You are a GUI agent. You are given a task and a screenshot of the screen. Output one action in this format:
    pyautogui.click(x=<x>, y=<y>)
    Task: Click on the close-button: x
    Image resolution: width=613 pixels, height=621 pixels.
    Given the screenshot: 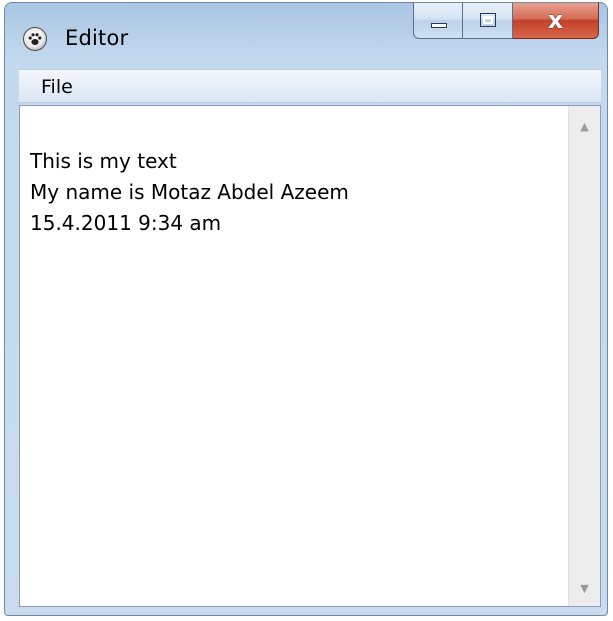 What is the action you would take?
    pyautogui.click(x=556, y=21)
    